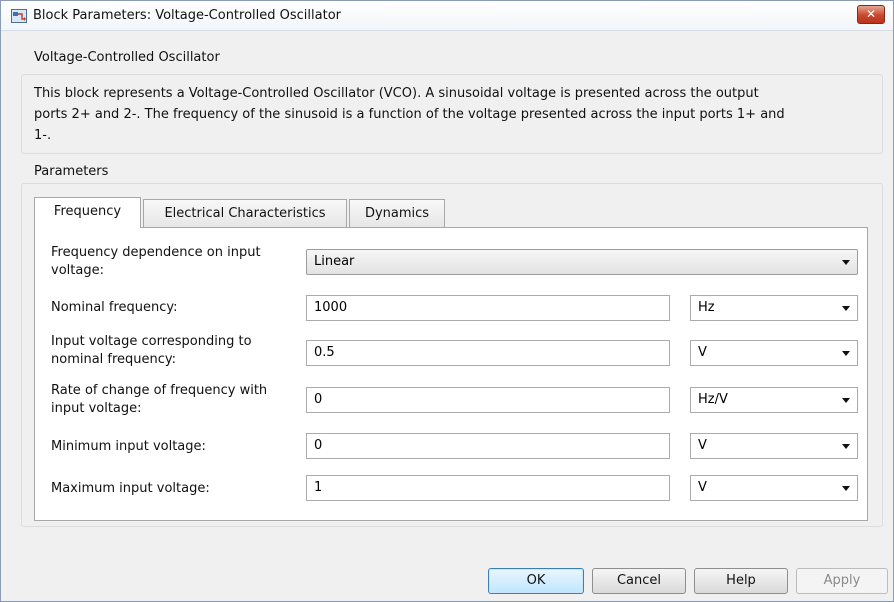 This screenshot has height=602, width=894. I want to click on help-button: Help, so click(741, 581).